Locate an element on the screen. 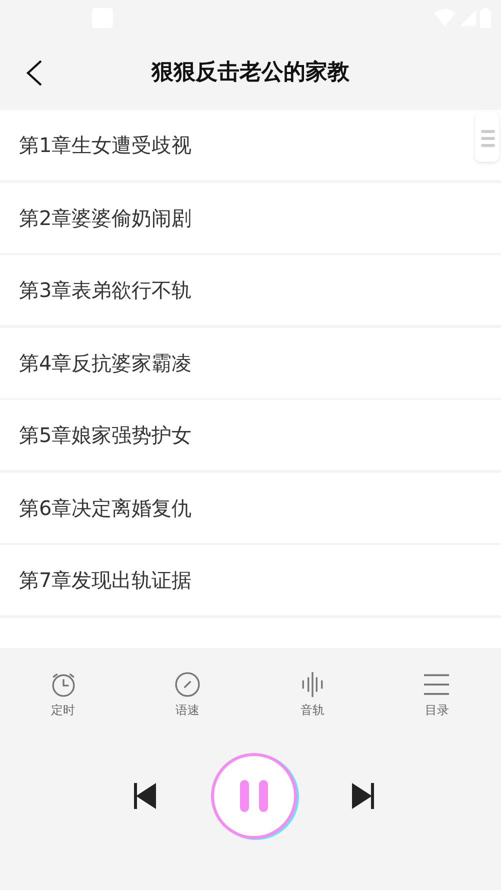 The height and width of the screenshot is (890, 501). chapter-item: 第7章发现出轨证据 is located at coordinates (250, 580).